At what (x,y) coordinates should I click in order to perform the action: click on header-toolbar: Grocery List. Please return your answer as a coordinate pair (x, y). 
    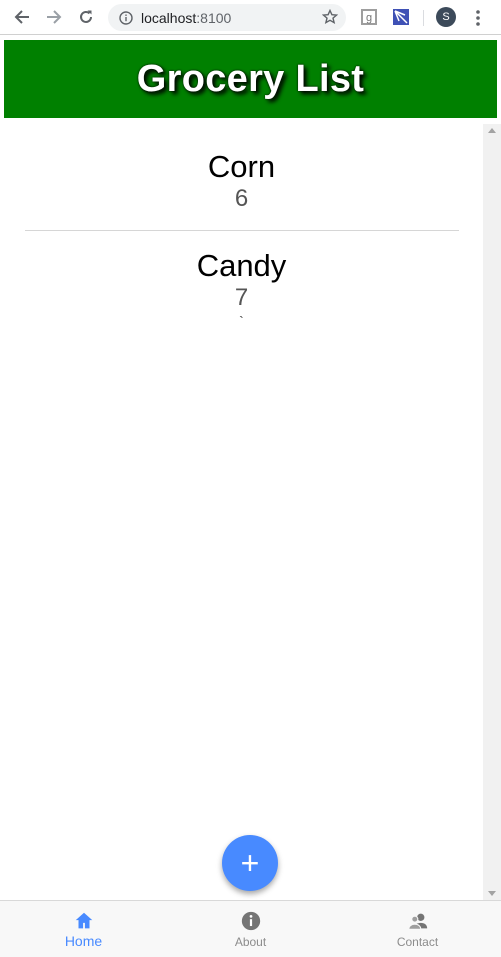
    Looking at the image, I should click on (250, 79).